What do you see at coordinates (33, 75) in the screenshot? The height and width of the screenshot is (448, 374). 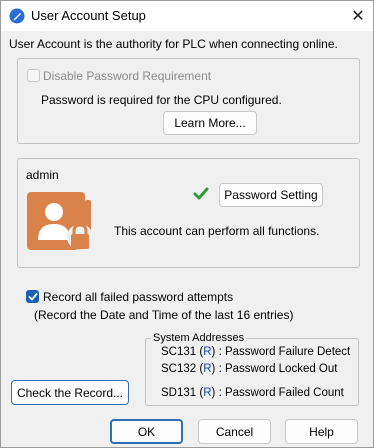 I see `disable-password-checkbox` at bounding box center [33, 75].